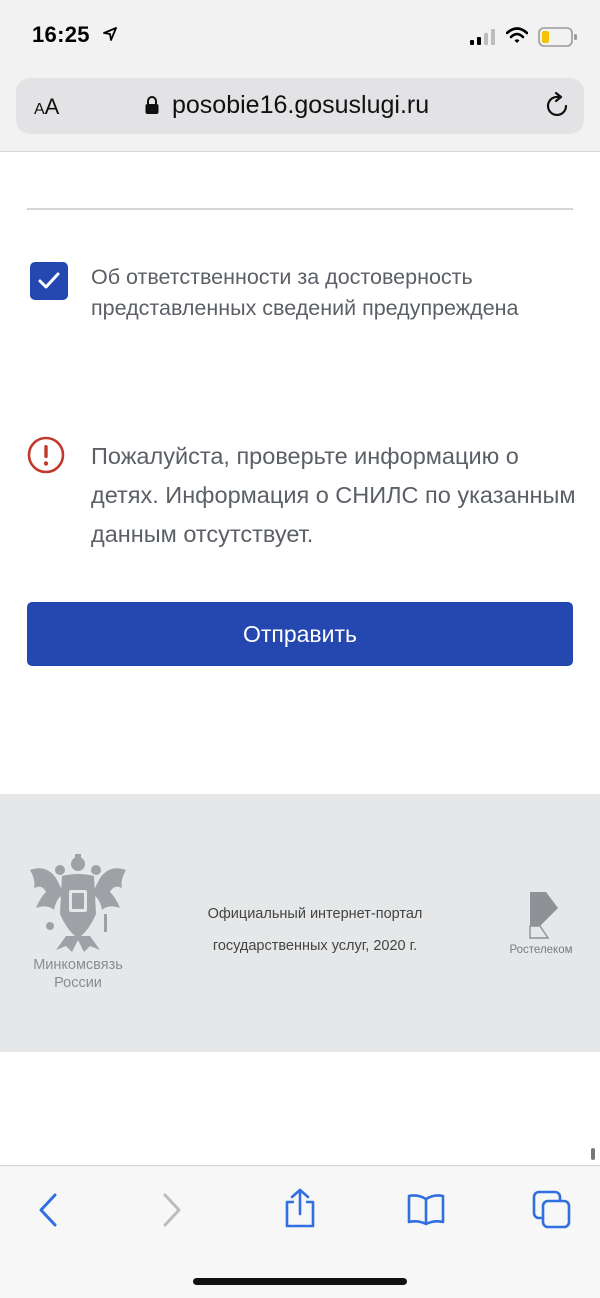 This screenshot has height=1298, width=600. Describe the element at coordinates (300, 1281) in the screenshot. I see `home-indicator` at that location.